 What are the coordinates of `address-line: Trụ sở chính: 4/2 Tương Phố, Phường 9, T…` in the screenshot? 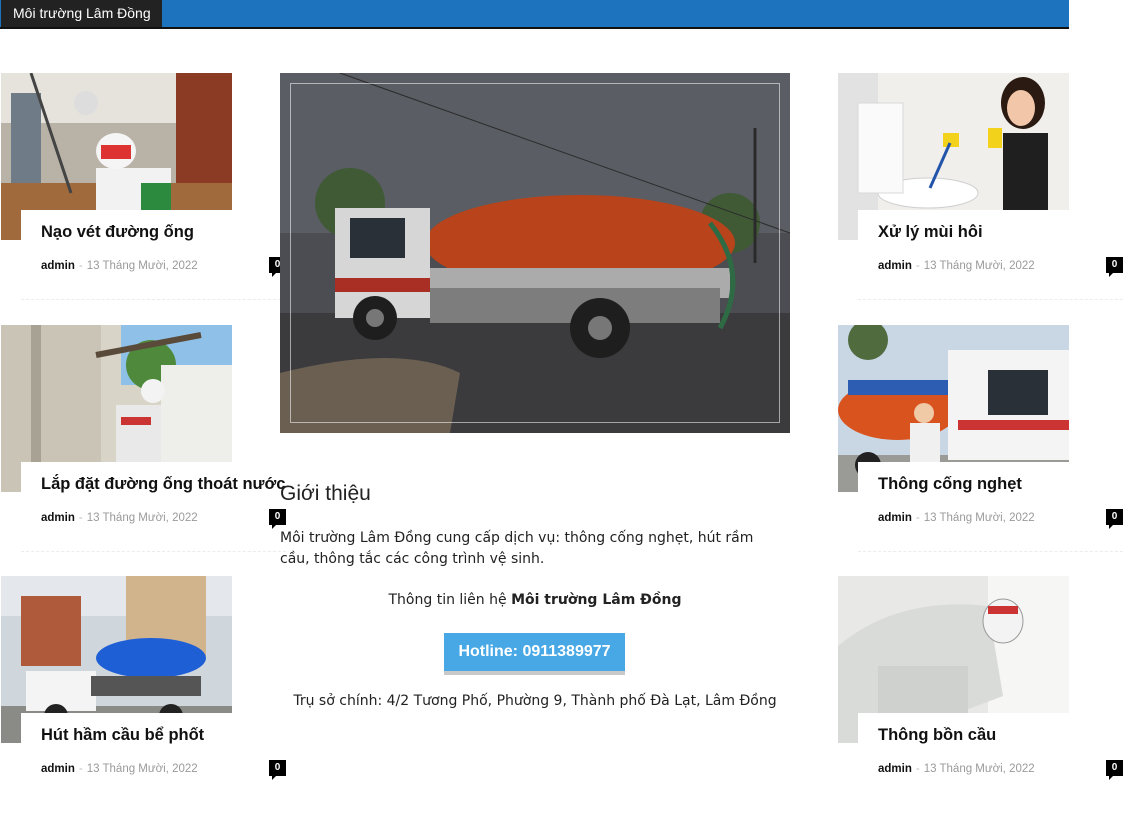 It's located at (535, 701).